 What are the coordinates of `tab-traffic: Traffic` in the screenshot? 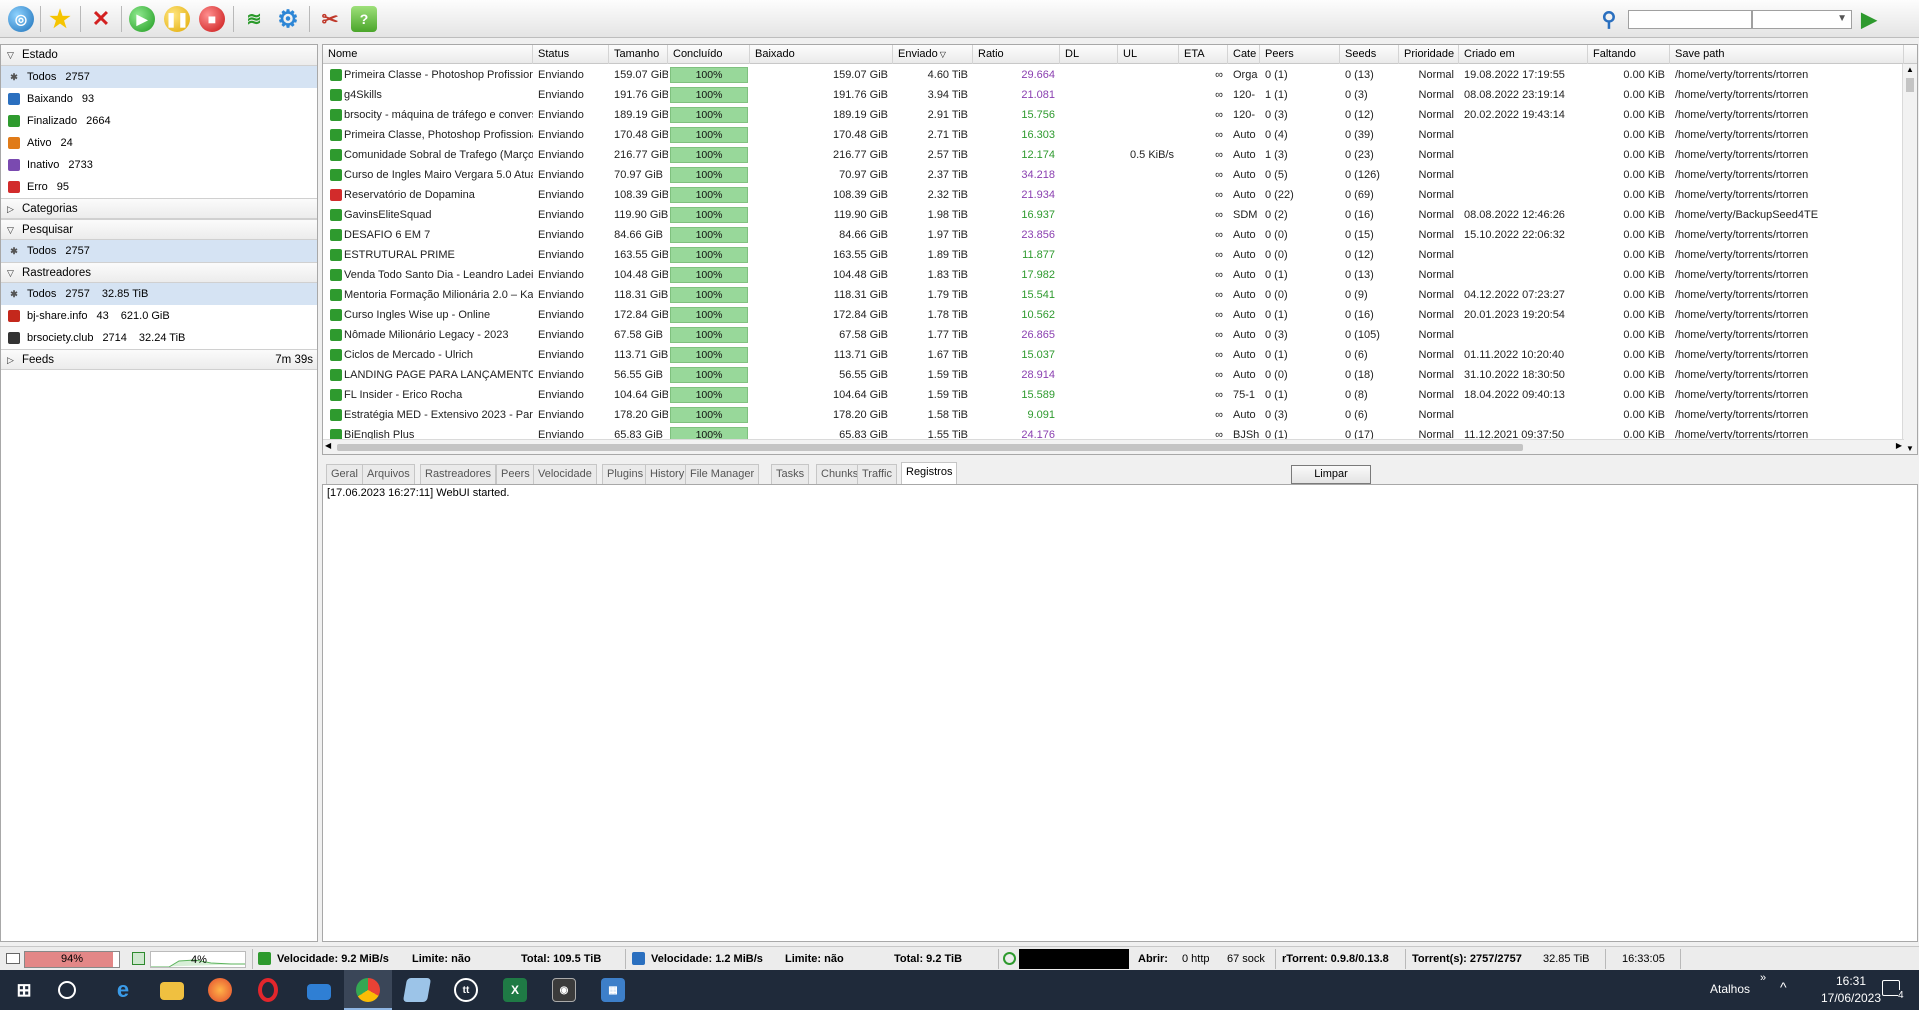 It's located at (877, 474).